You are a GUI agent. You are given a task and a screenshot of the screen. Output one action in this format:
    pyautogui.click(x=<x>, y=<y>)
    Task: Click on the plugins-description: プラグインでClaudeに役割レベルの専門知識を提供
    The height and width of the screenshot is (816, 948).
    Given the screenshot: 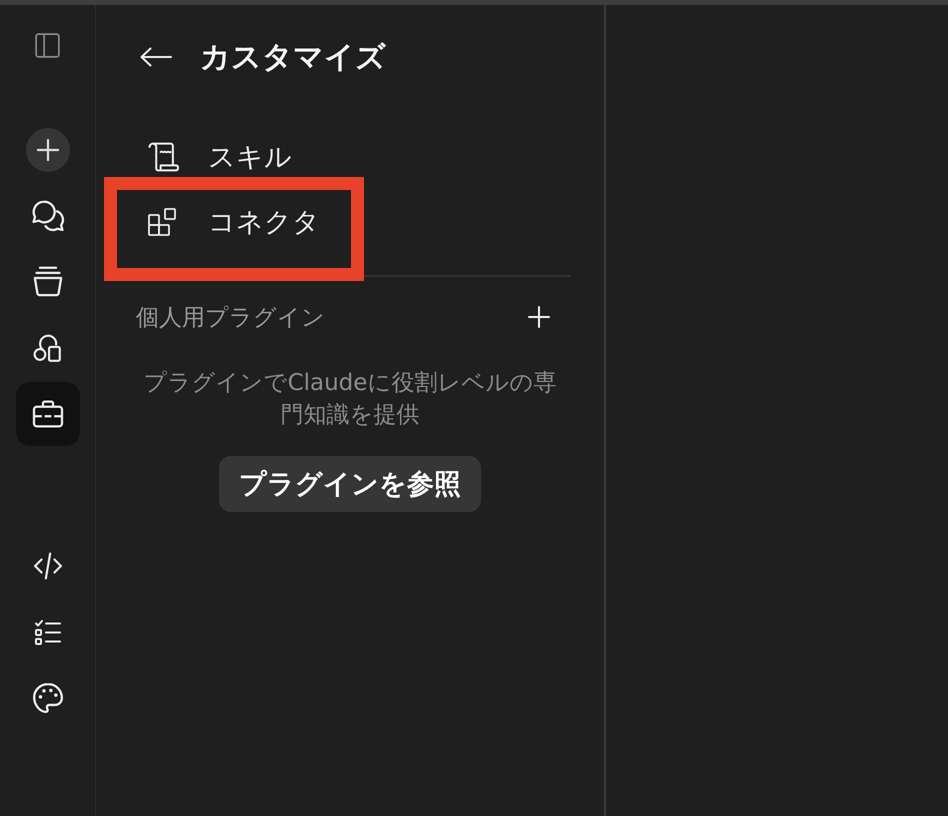 What is the action you would take?
    pyautogui.click(x=350, y=399)
    